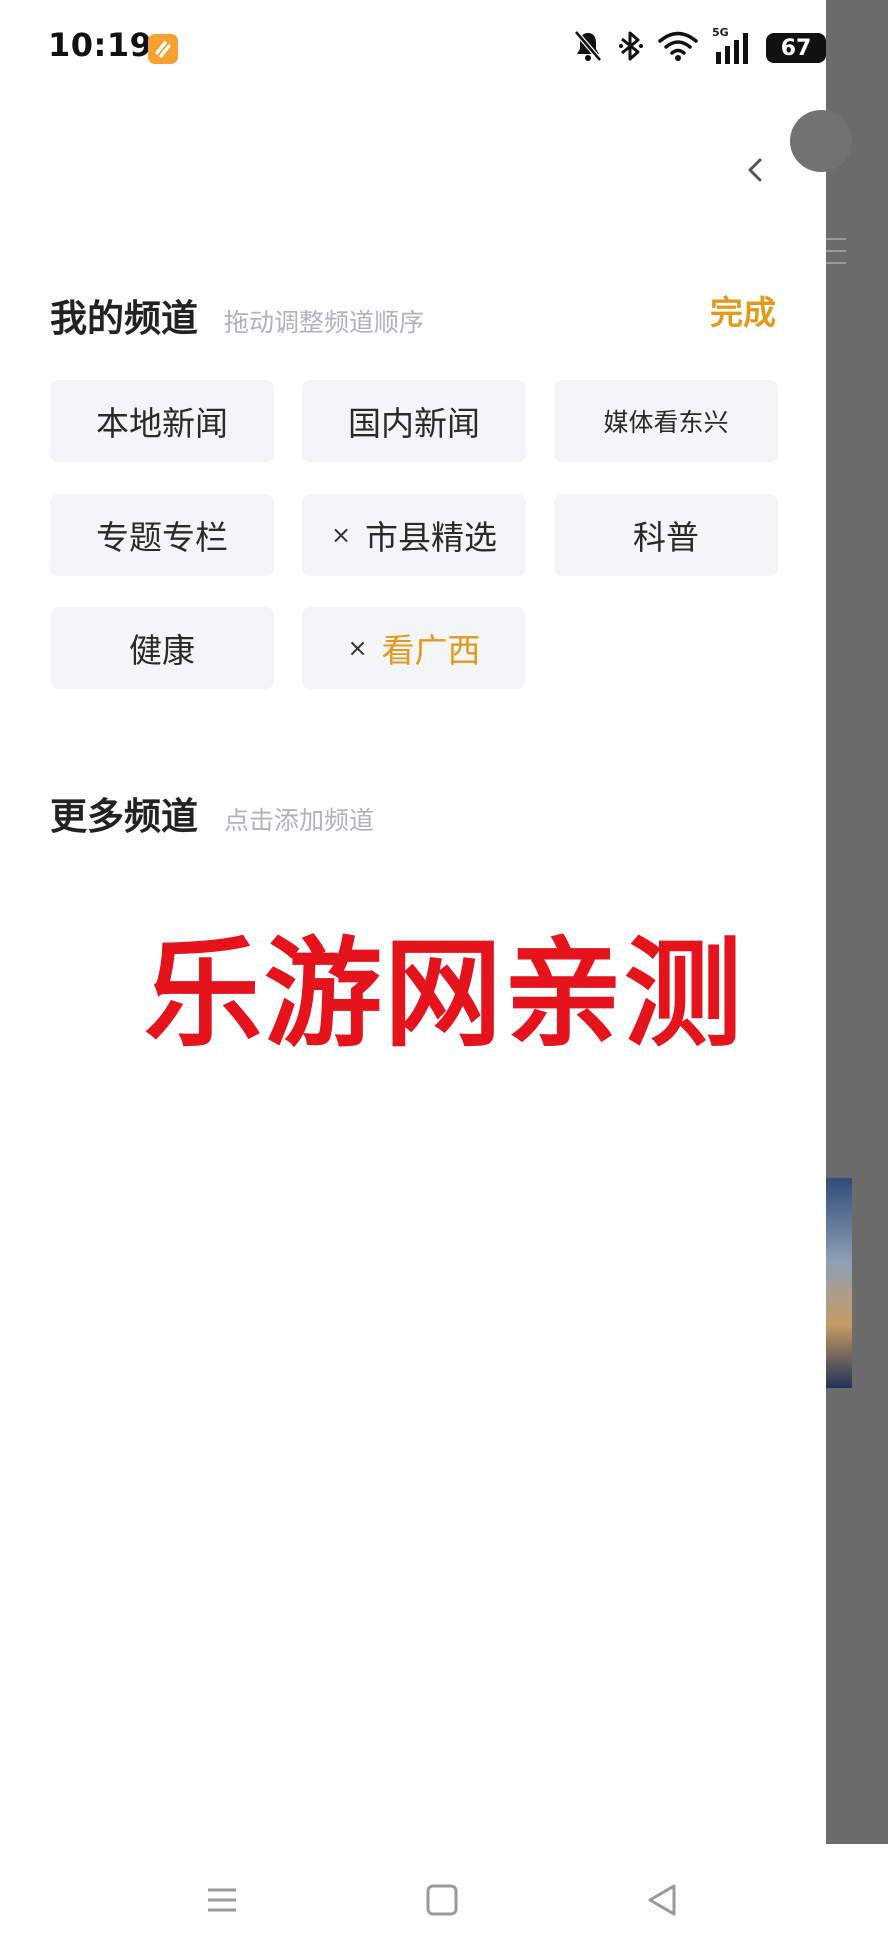 The width and height of the screenshot is (888, 1954). Describe the element at coordinates (100, 45) in the screenshot. I see `status-time: 10:19` at that location.